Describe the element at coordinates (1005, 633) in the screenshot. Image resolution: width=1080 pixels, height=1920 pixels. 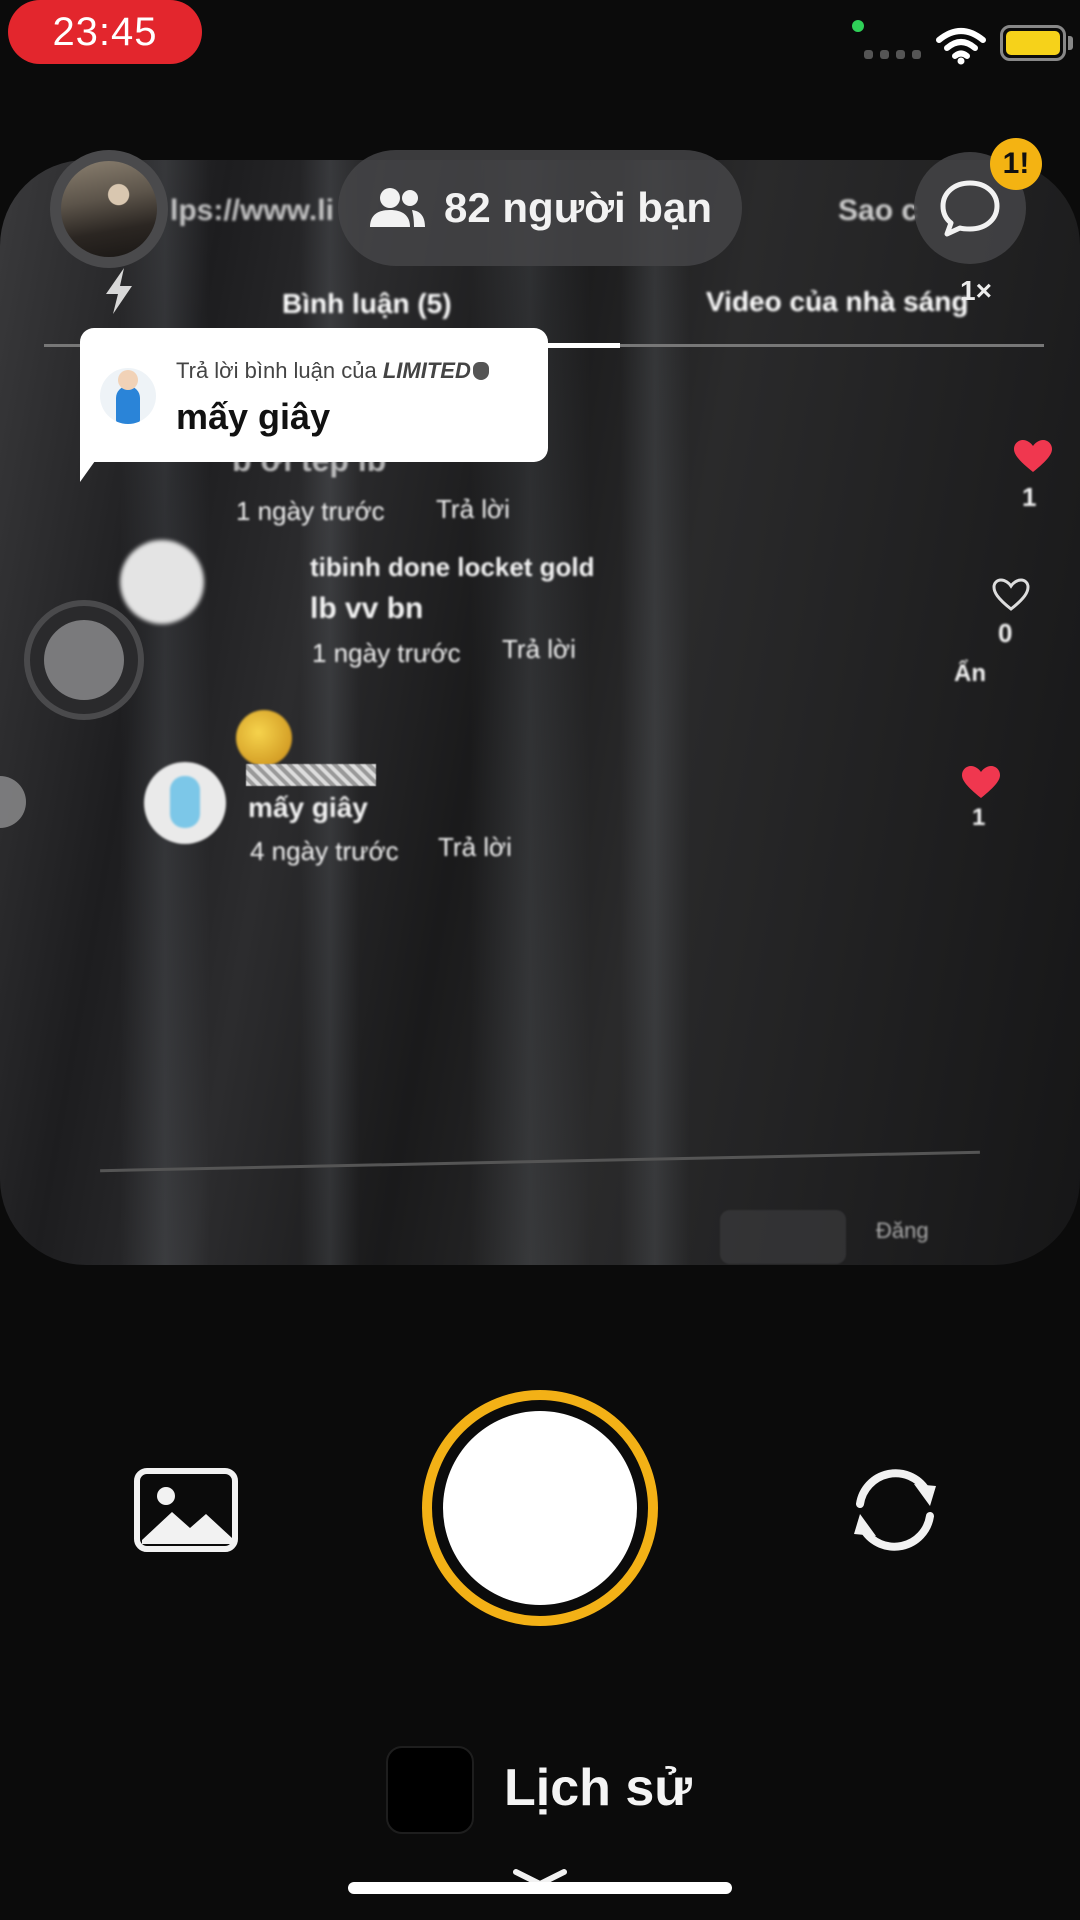
I see `preview-comment2-likes: 0` at that location.